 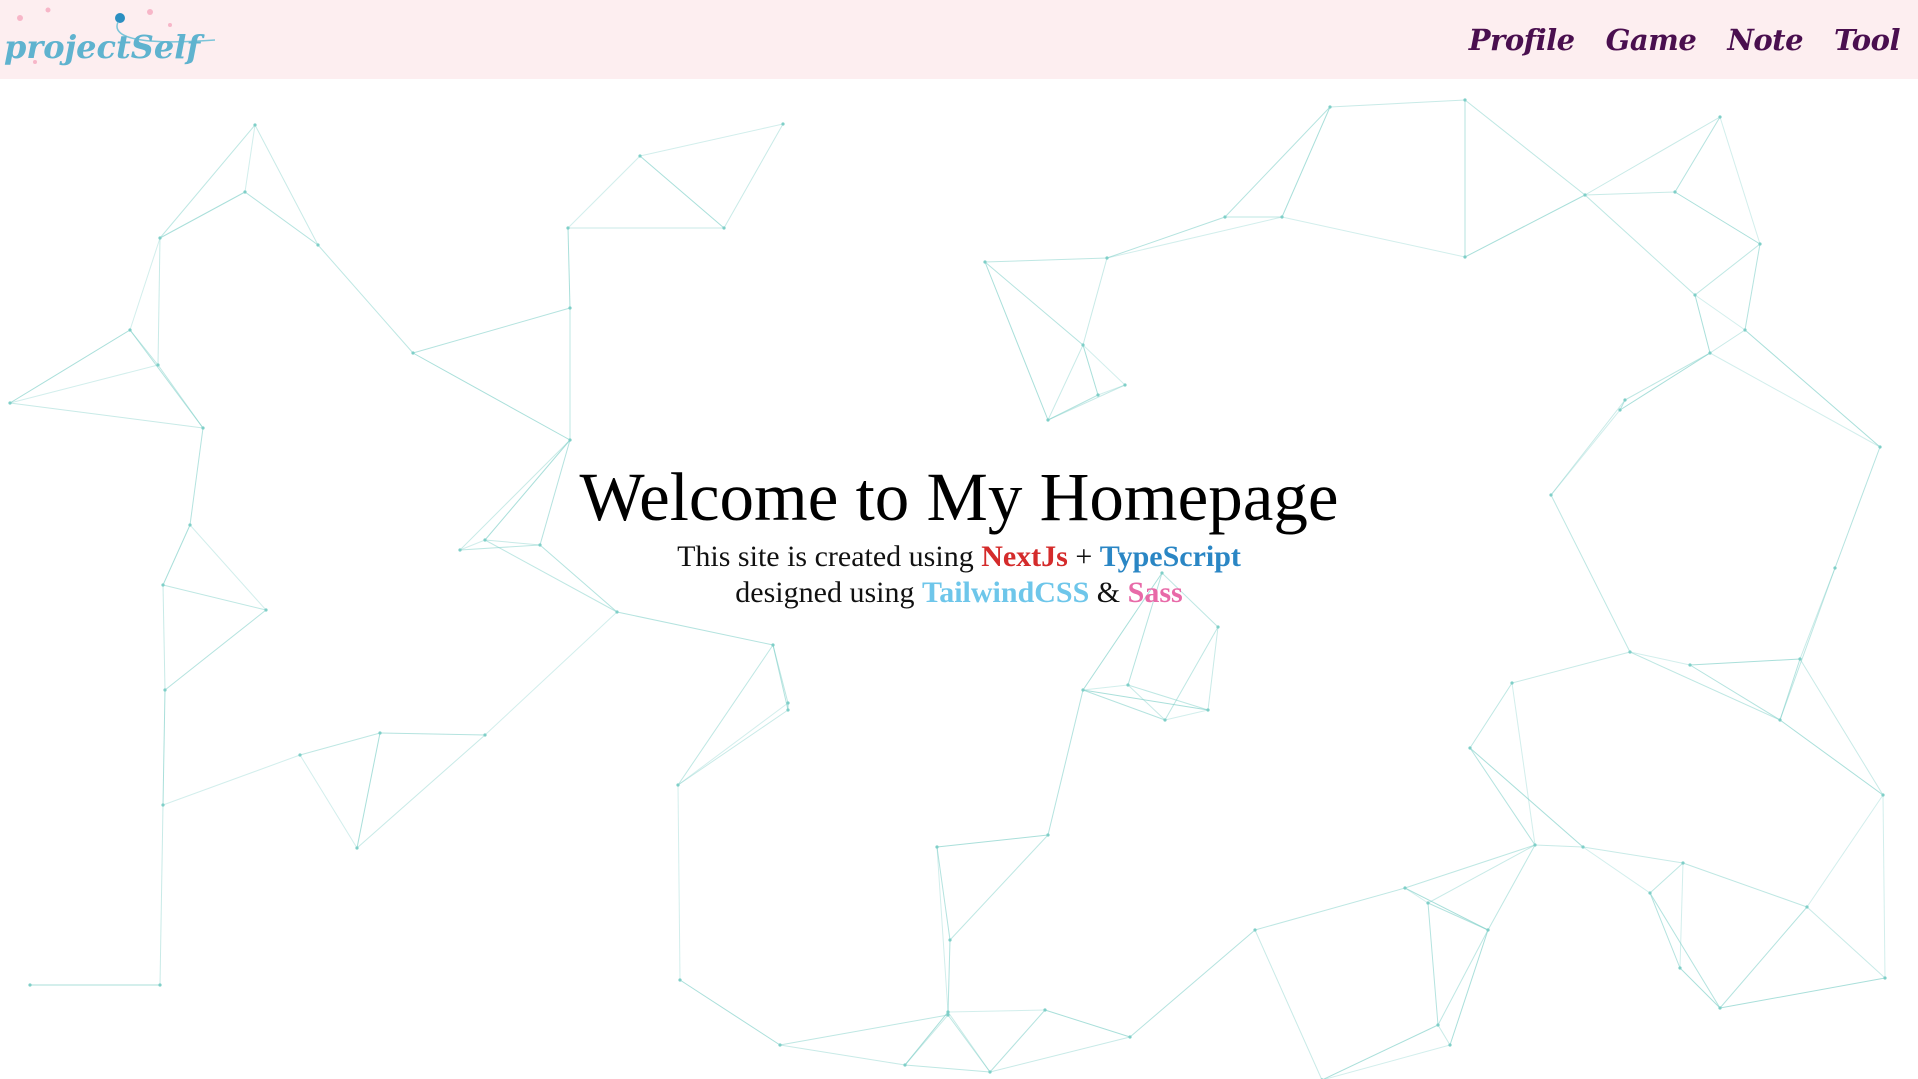 I want to click on site-logo: projectSelf, so click(x=115, y=39).